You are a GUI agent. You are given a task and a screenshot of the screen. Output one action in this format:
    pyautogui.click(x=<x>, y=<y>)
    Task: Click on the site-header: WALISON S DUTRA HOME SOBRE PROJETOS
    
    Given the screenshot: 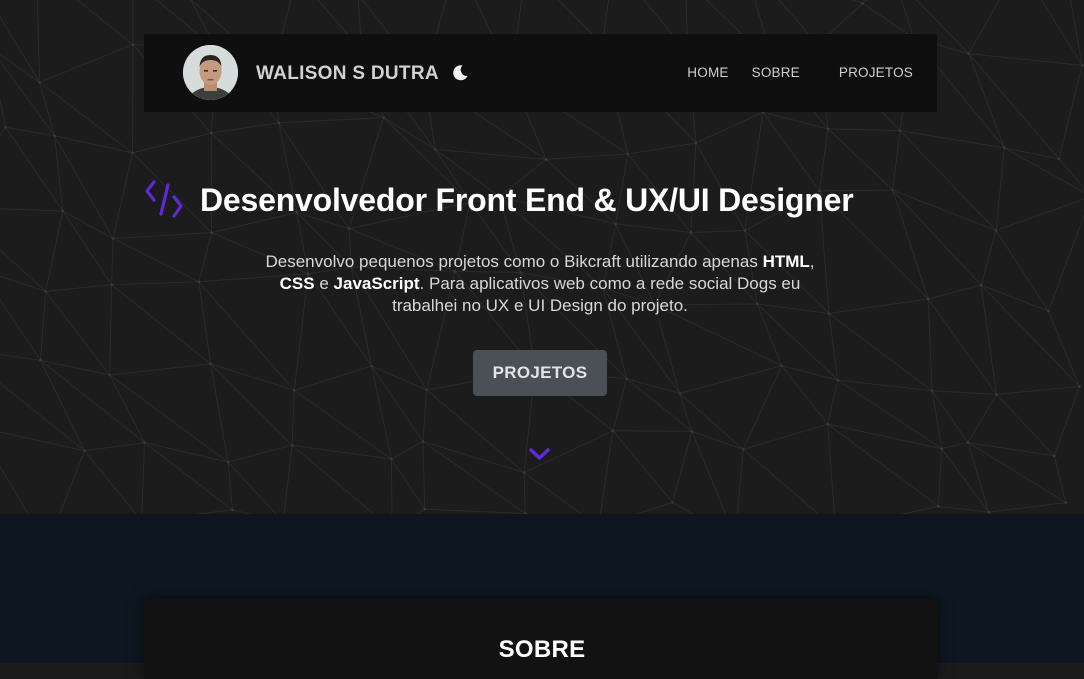 What is the action you would take?
    pyautogui.click(x=540, y=73)
    